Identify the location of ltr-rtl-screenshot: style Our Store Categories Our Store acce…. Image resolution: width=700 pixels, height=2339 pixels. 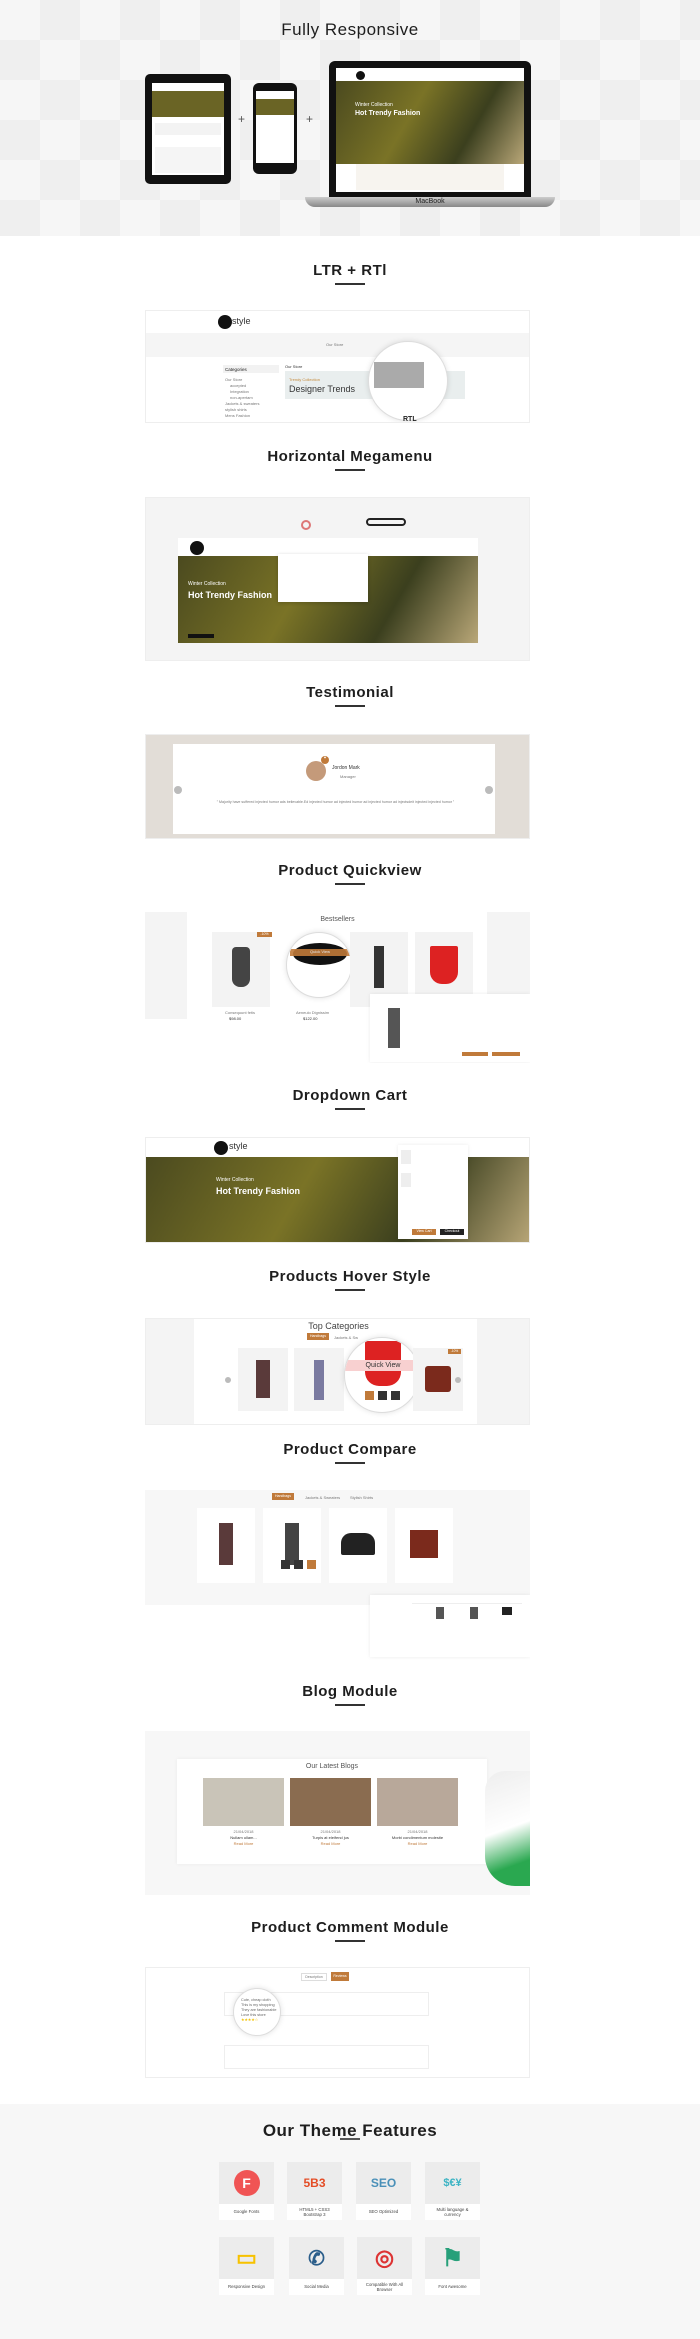
(337, 366).